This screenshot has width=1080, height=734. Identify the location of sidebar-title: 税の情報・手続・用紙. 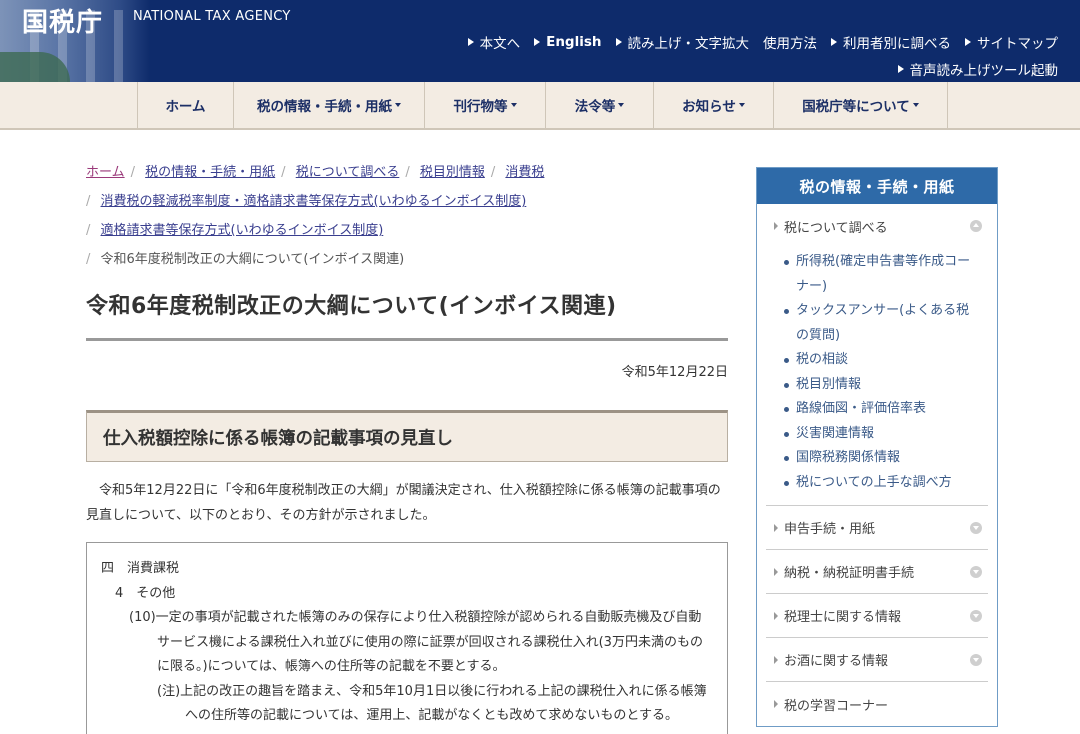
(877, 186).